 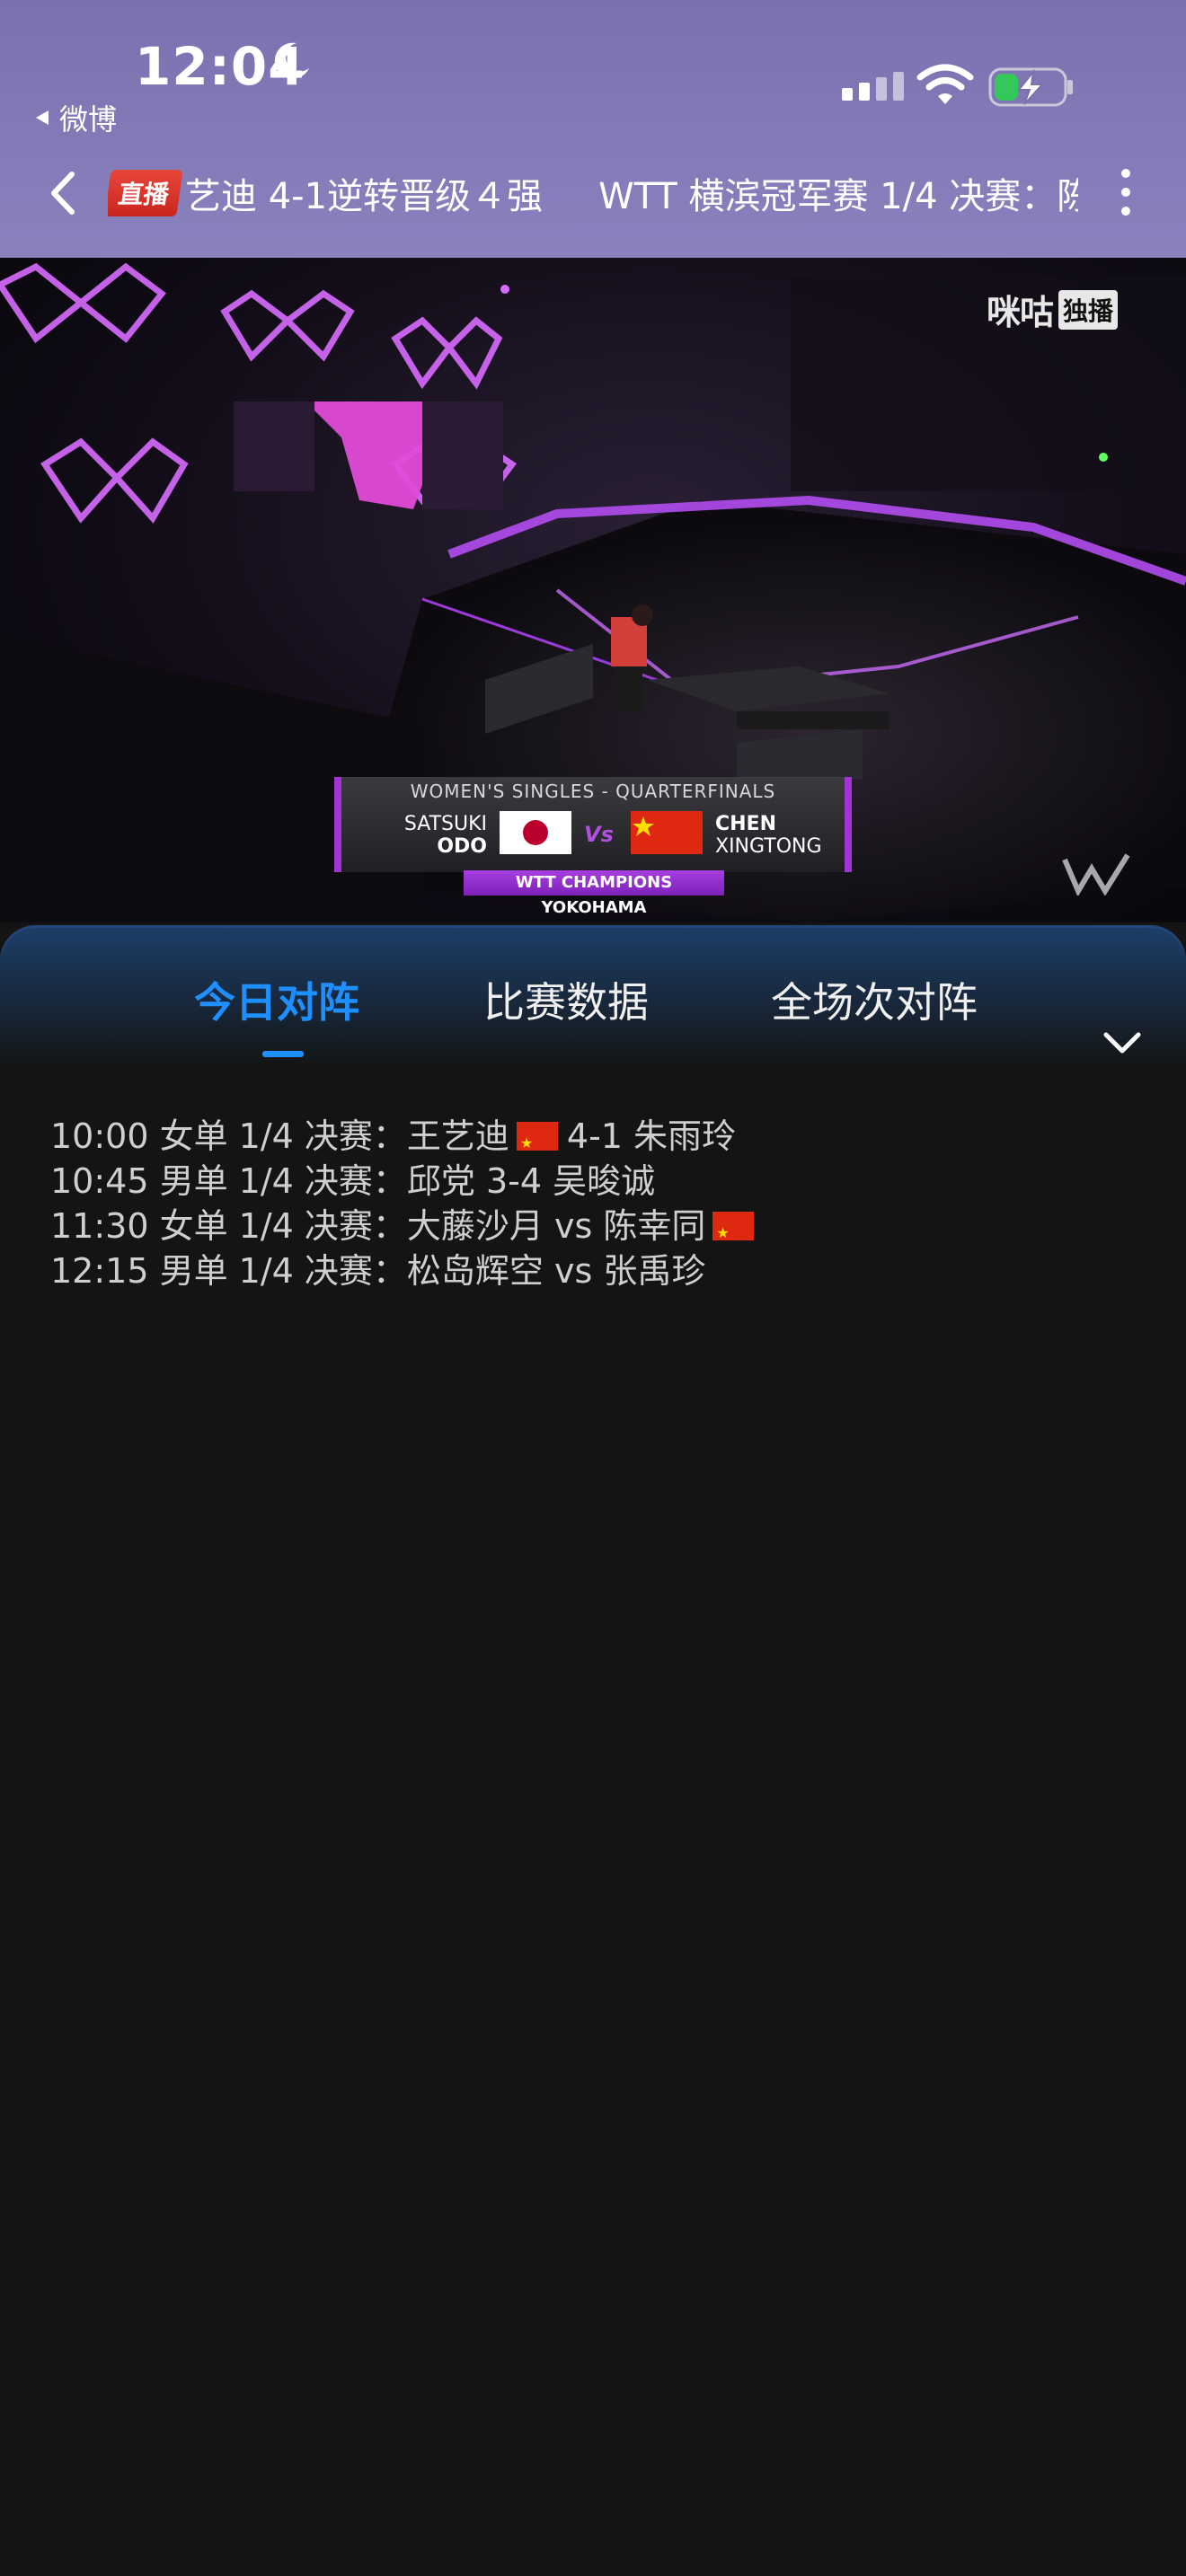 I want to click on wifi-icon, so click(x=945, y=84).